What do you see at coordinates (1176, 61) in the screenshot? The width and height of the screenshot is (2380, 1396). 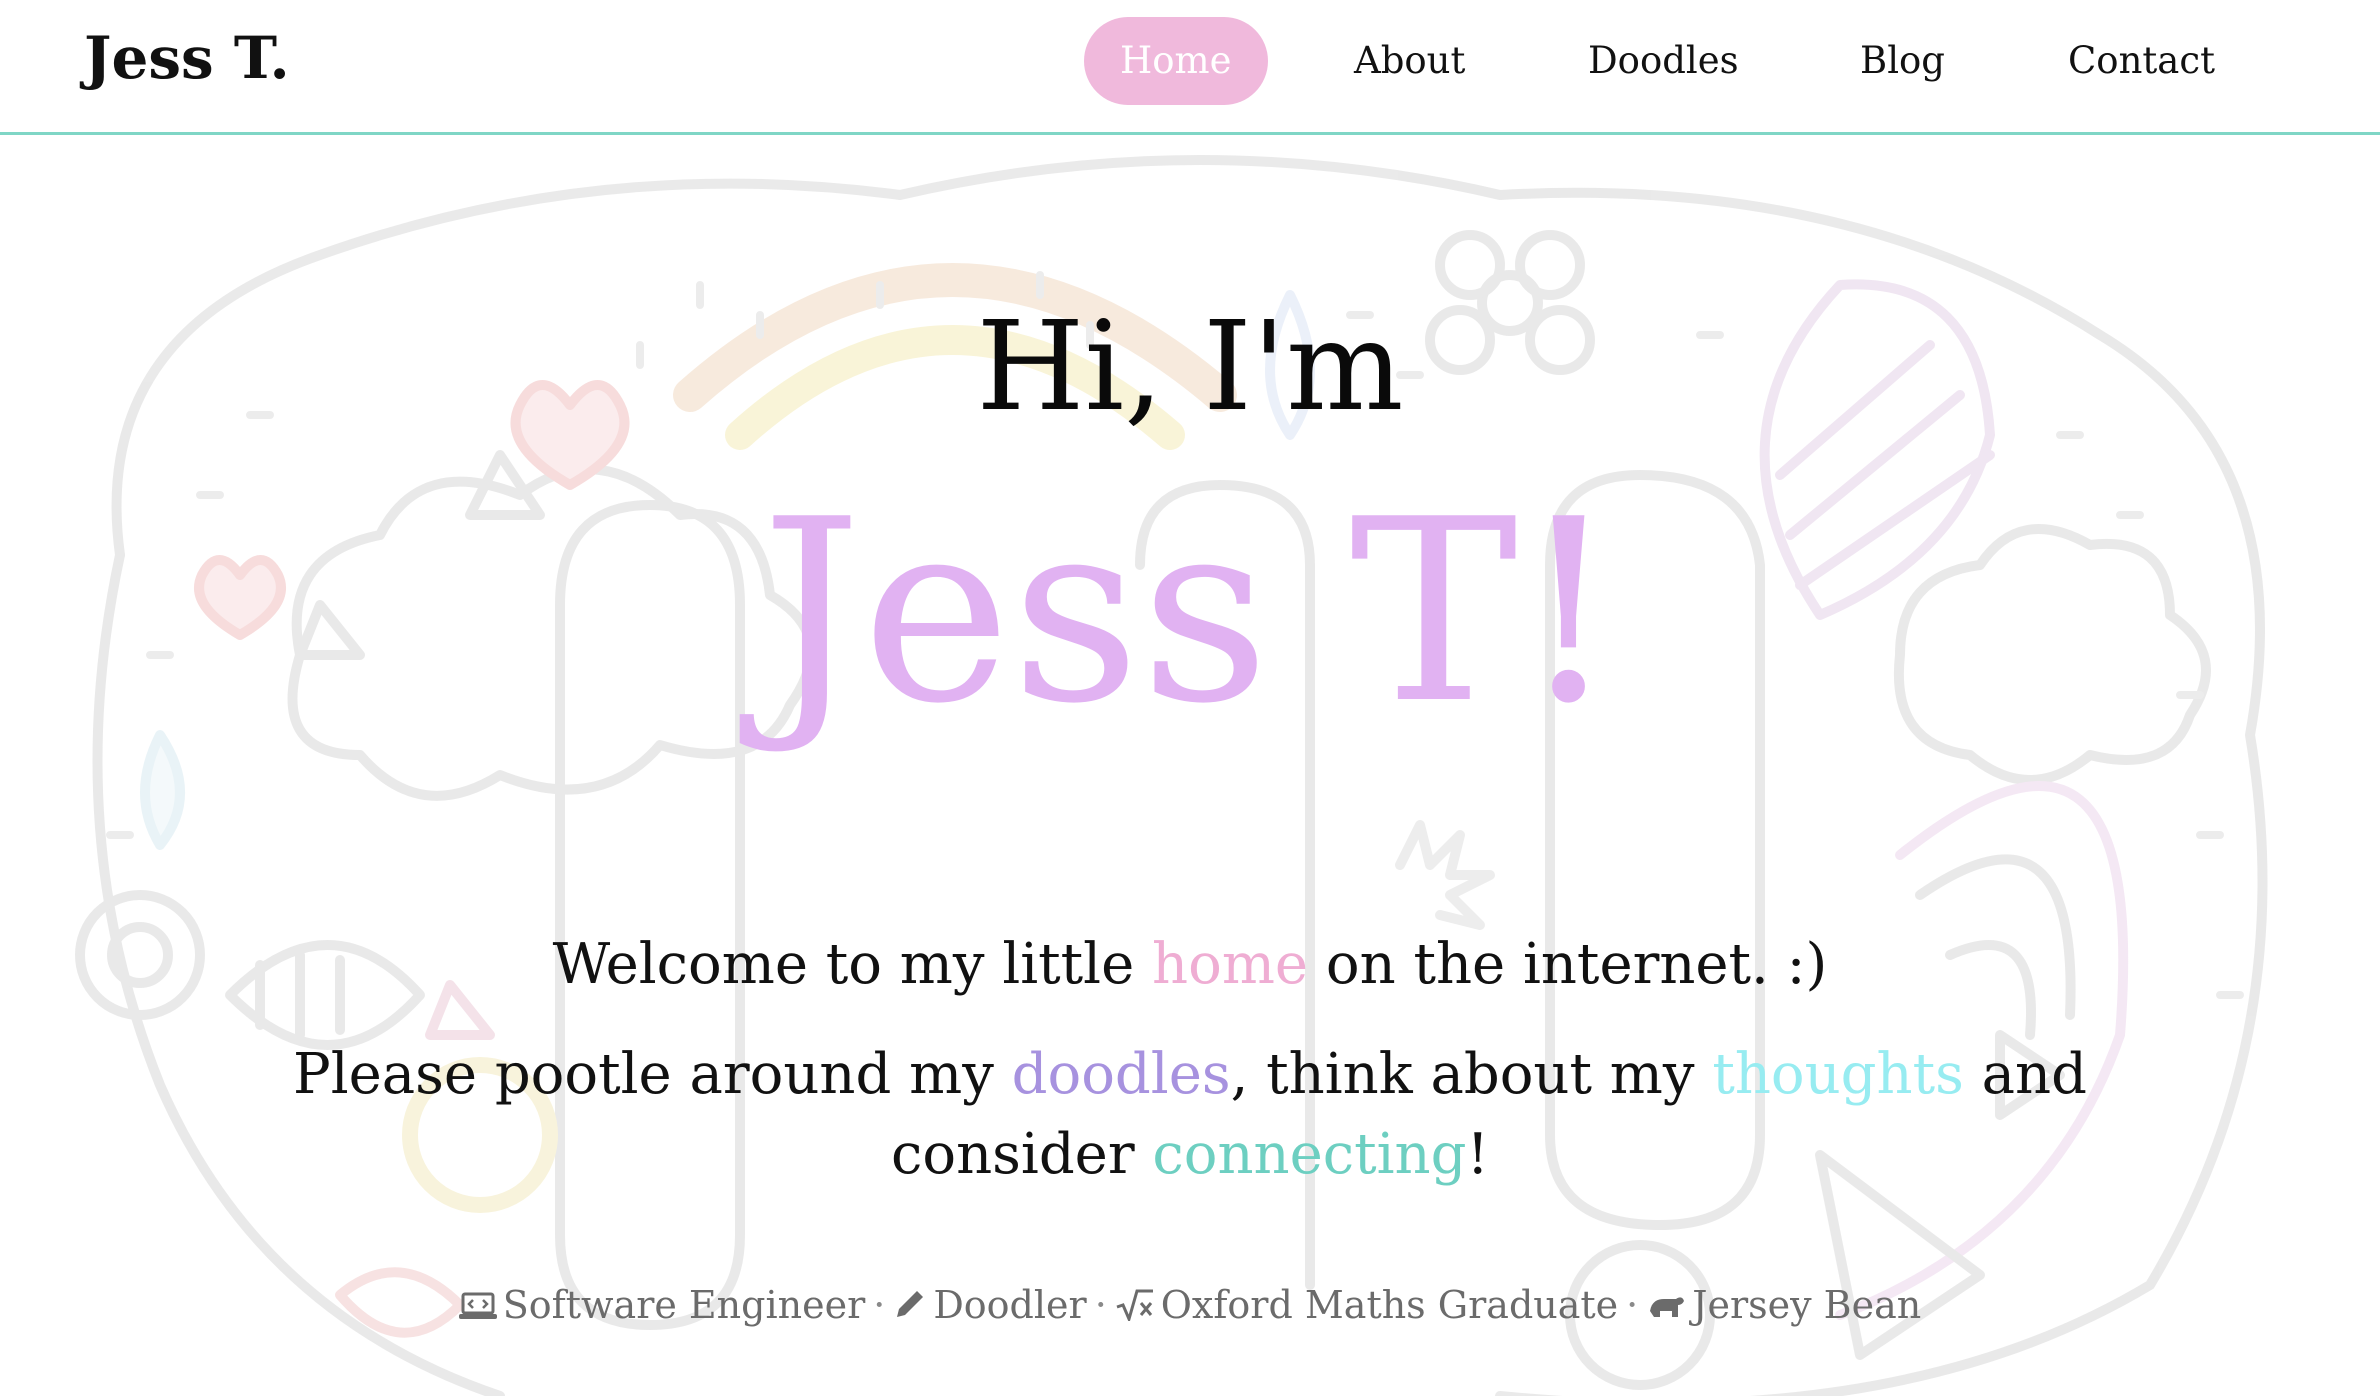 I see `nav-home: Home` at bounding box center [1176, 61].